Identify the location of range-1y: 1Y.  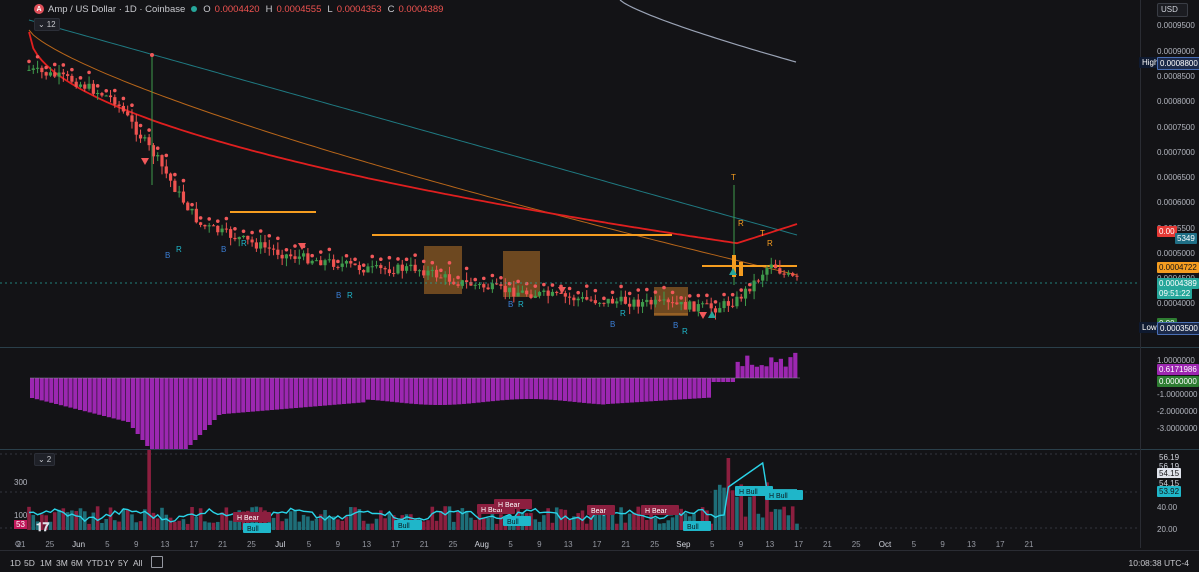
(109, 563).